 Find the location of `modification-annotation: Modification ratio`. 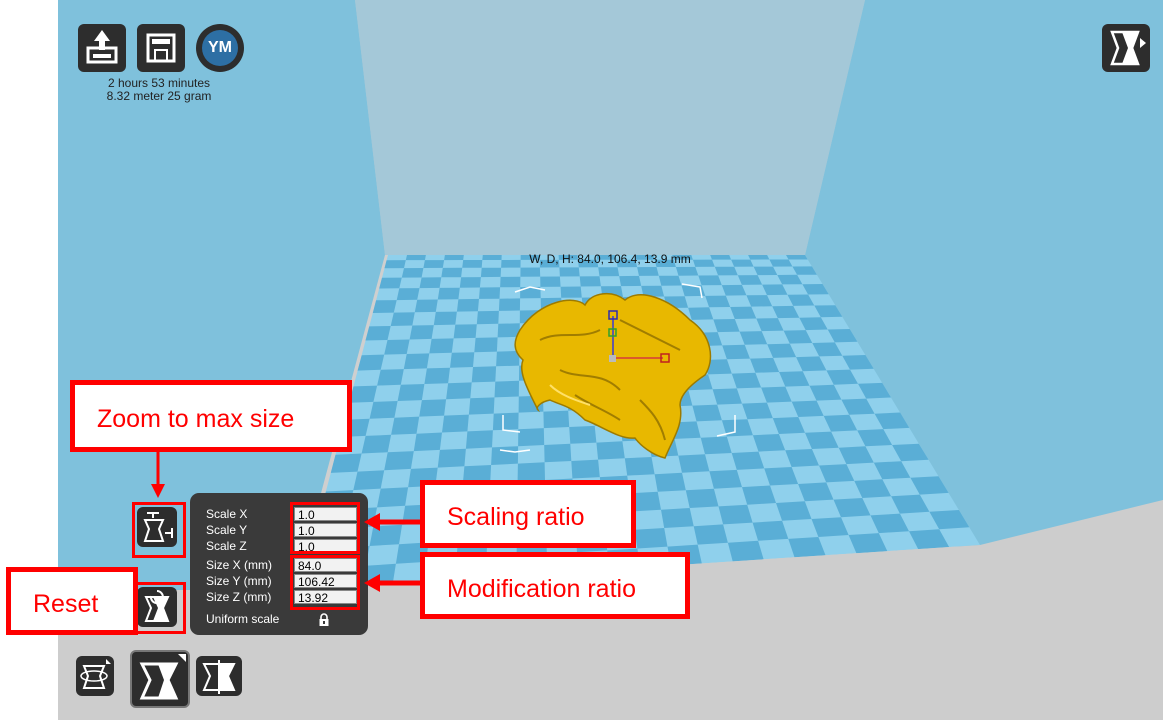

modification-annotation: Modification ratio is located at coordinates (555, 585).